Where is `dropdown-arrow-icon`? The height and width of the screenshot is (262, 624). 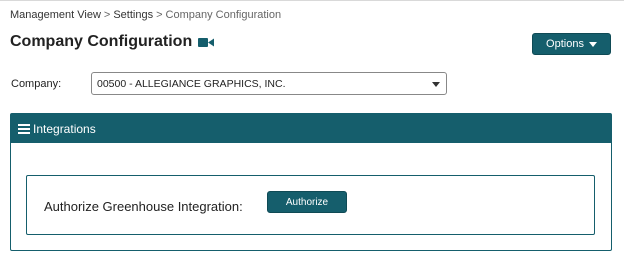 dropdown-arrow-icon is located at coordinates (436, 84).